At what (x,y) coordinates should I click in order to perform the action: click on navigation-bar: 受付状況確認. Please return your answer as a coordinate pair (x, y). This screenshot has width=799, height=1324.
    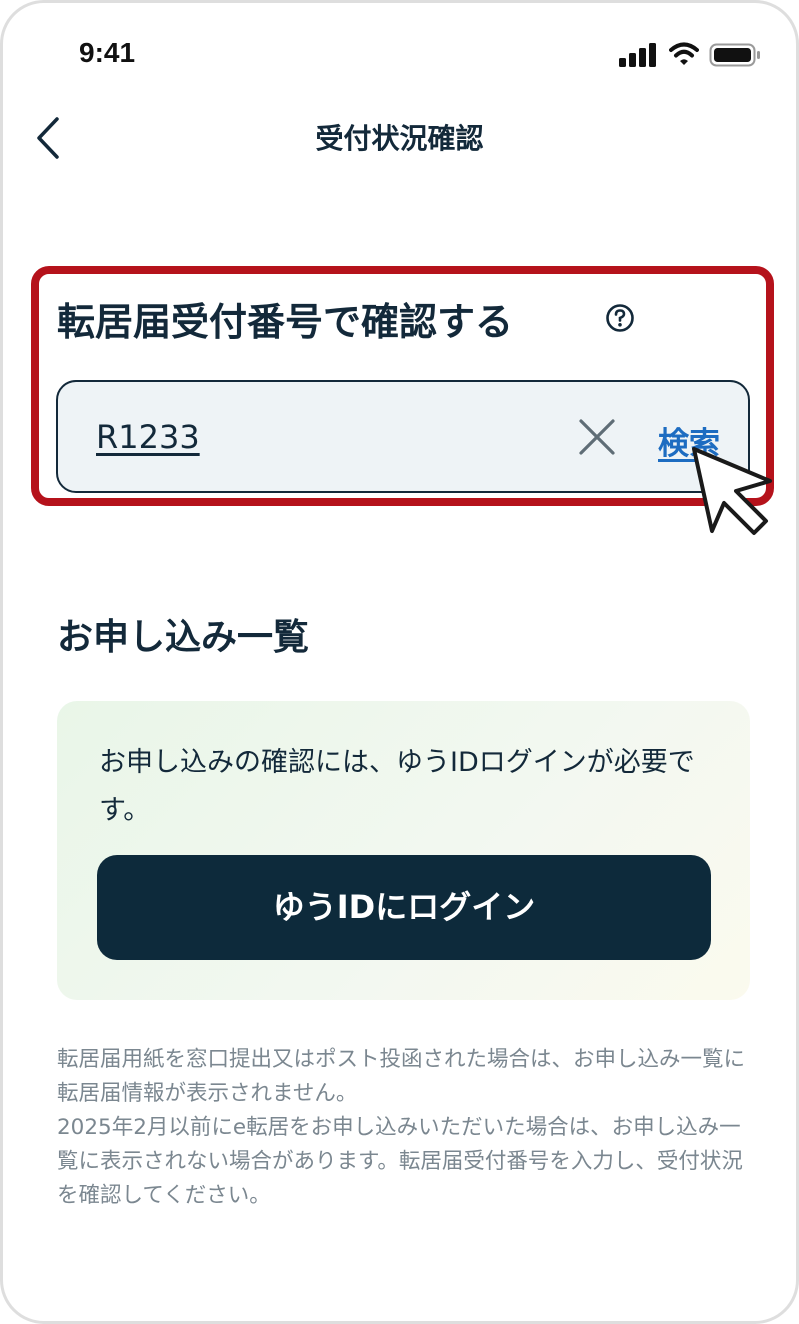
    Looking at the image, I should click on (399, 138).